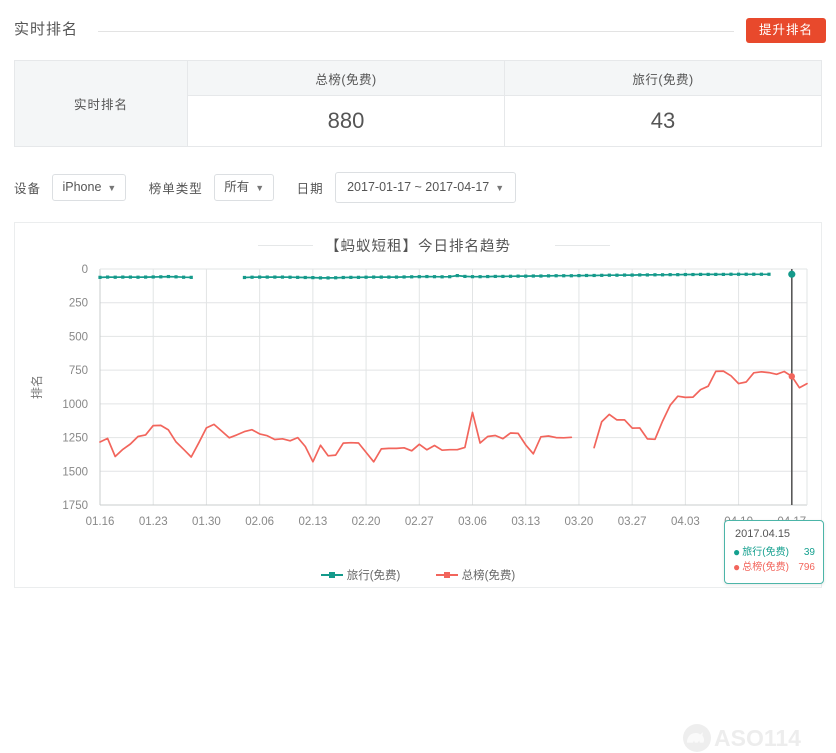 Image resolution: width=836 pixels, height=753 pixels. I want to click on rank-value-overall: 880, so click(346, 121).